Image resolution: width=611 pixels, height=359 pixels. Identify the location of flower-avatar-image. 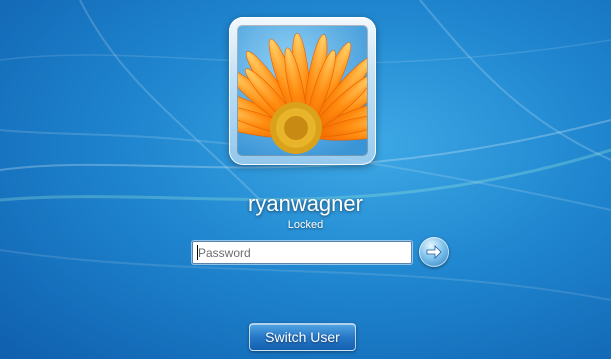
(302, 90).